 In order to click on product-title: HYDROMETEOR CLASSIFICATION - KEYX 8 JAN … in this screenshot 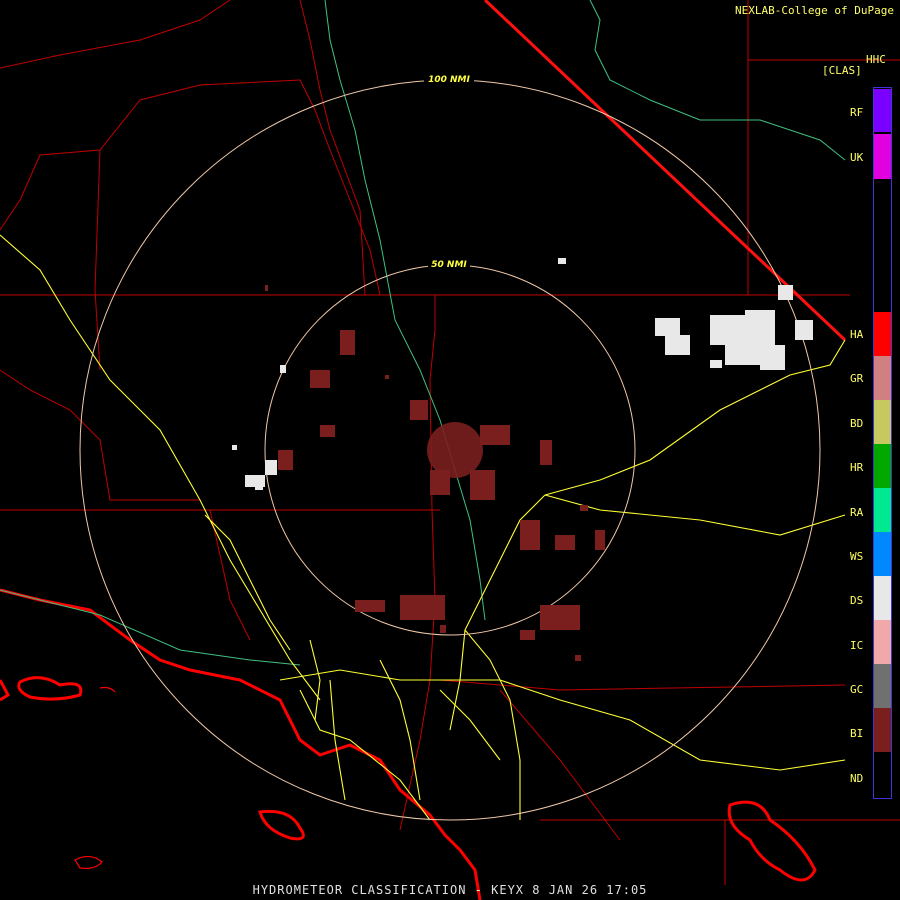, I will do `click(450, 890)`.